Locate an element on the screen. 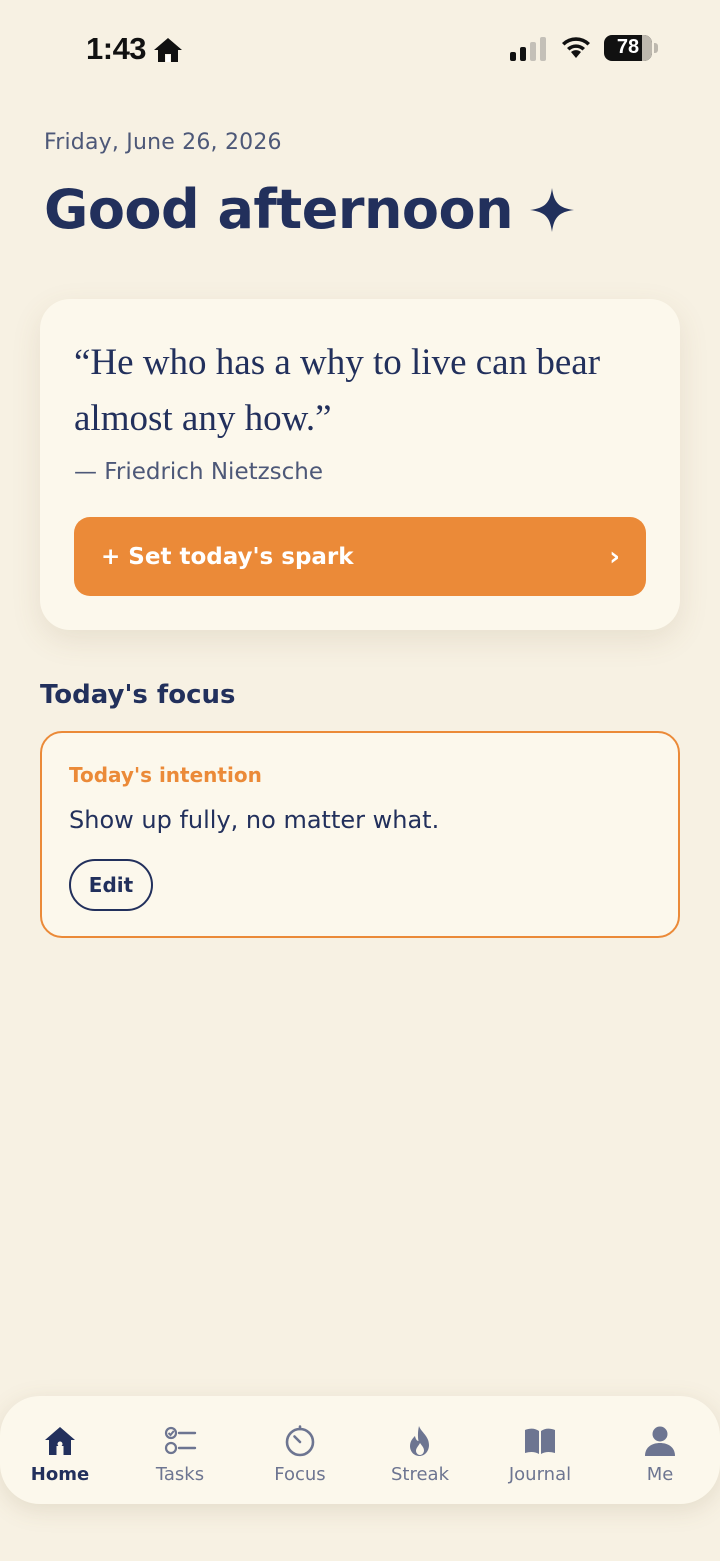 The width and height of the screenshot is (720, 1561). nav-label-streak: Streak is located at coordinates (420, 1474).